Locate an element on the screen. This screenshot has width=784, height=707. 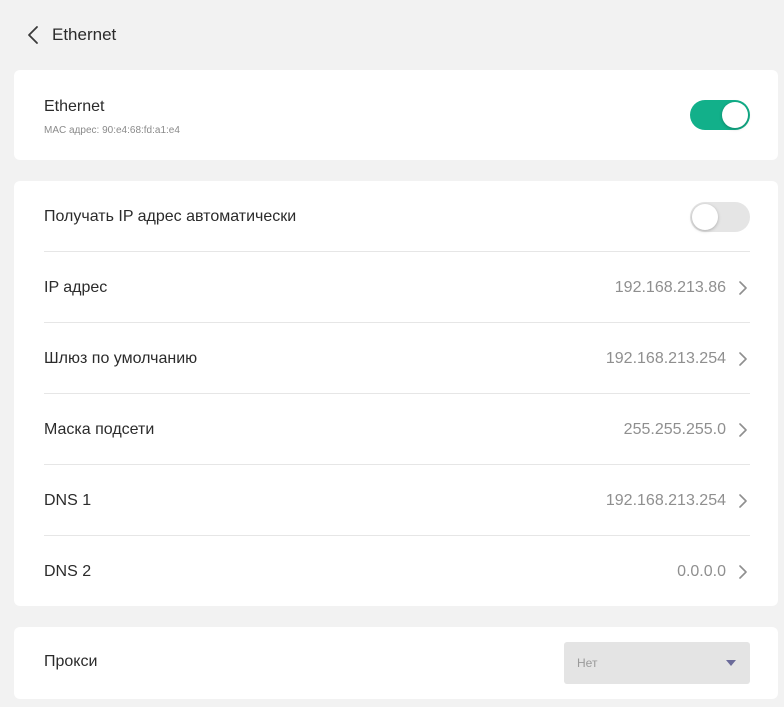
dns2-label: DNS 2 is located at coordinates (68, 571).